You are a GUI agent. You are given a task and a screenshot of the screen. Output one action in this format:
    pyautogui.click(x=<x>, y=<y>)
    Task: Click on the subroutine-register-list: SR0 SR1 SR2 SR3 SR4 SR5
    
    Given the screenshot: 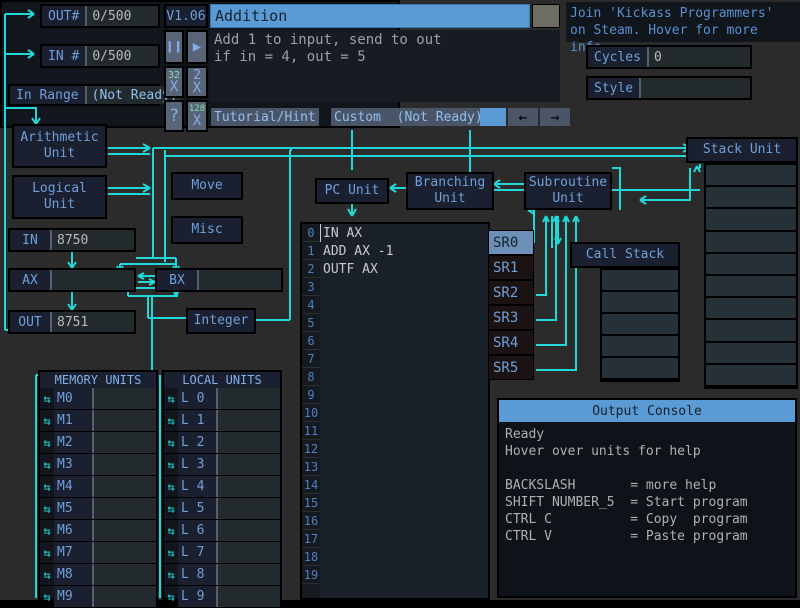 What is the action you would take?
    pyautogui.click(x=511, y=305)
    